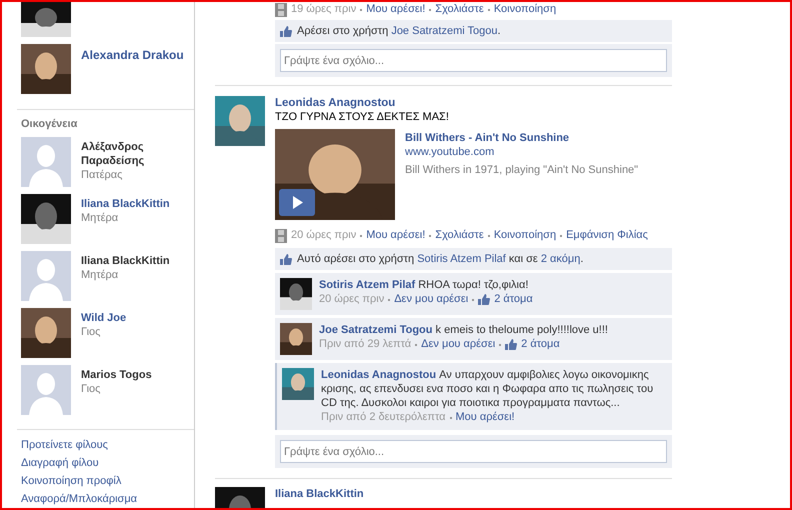 This screenshot has height=510, width=792. I want to click on post-author: Iliana BlackKittin, so click(319, 494).